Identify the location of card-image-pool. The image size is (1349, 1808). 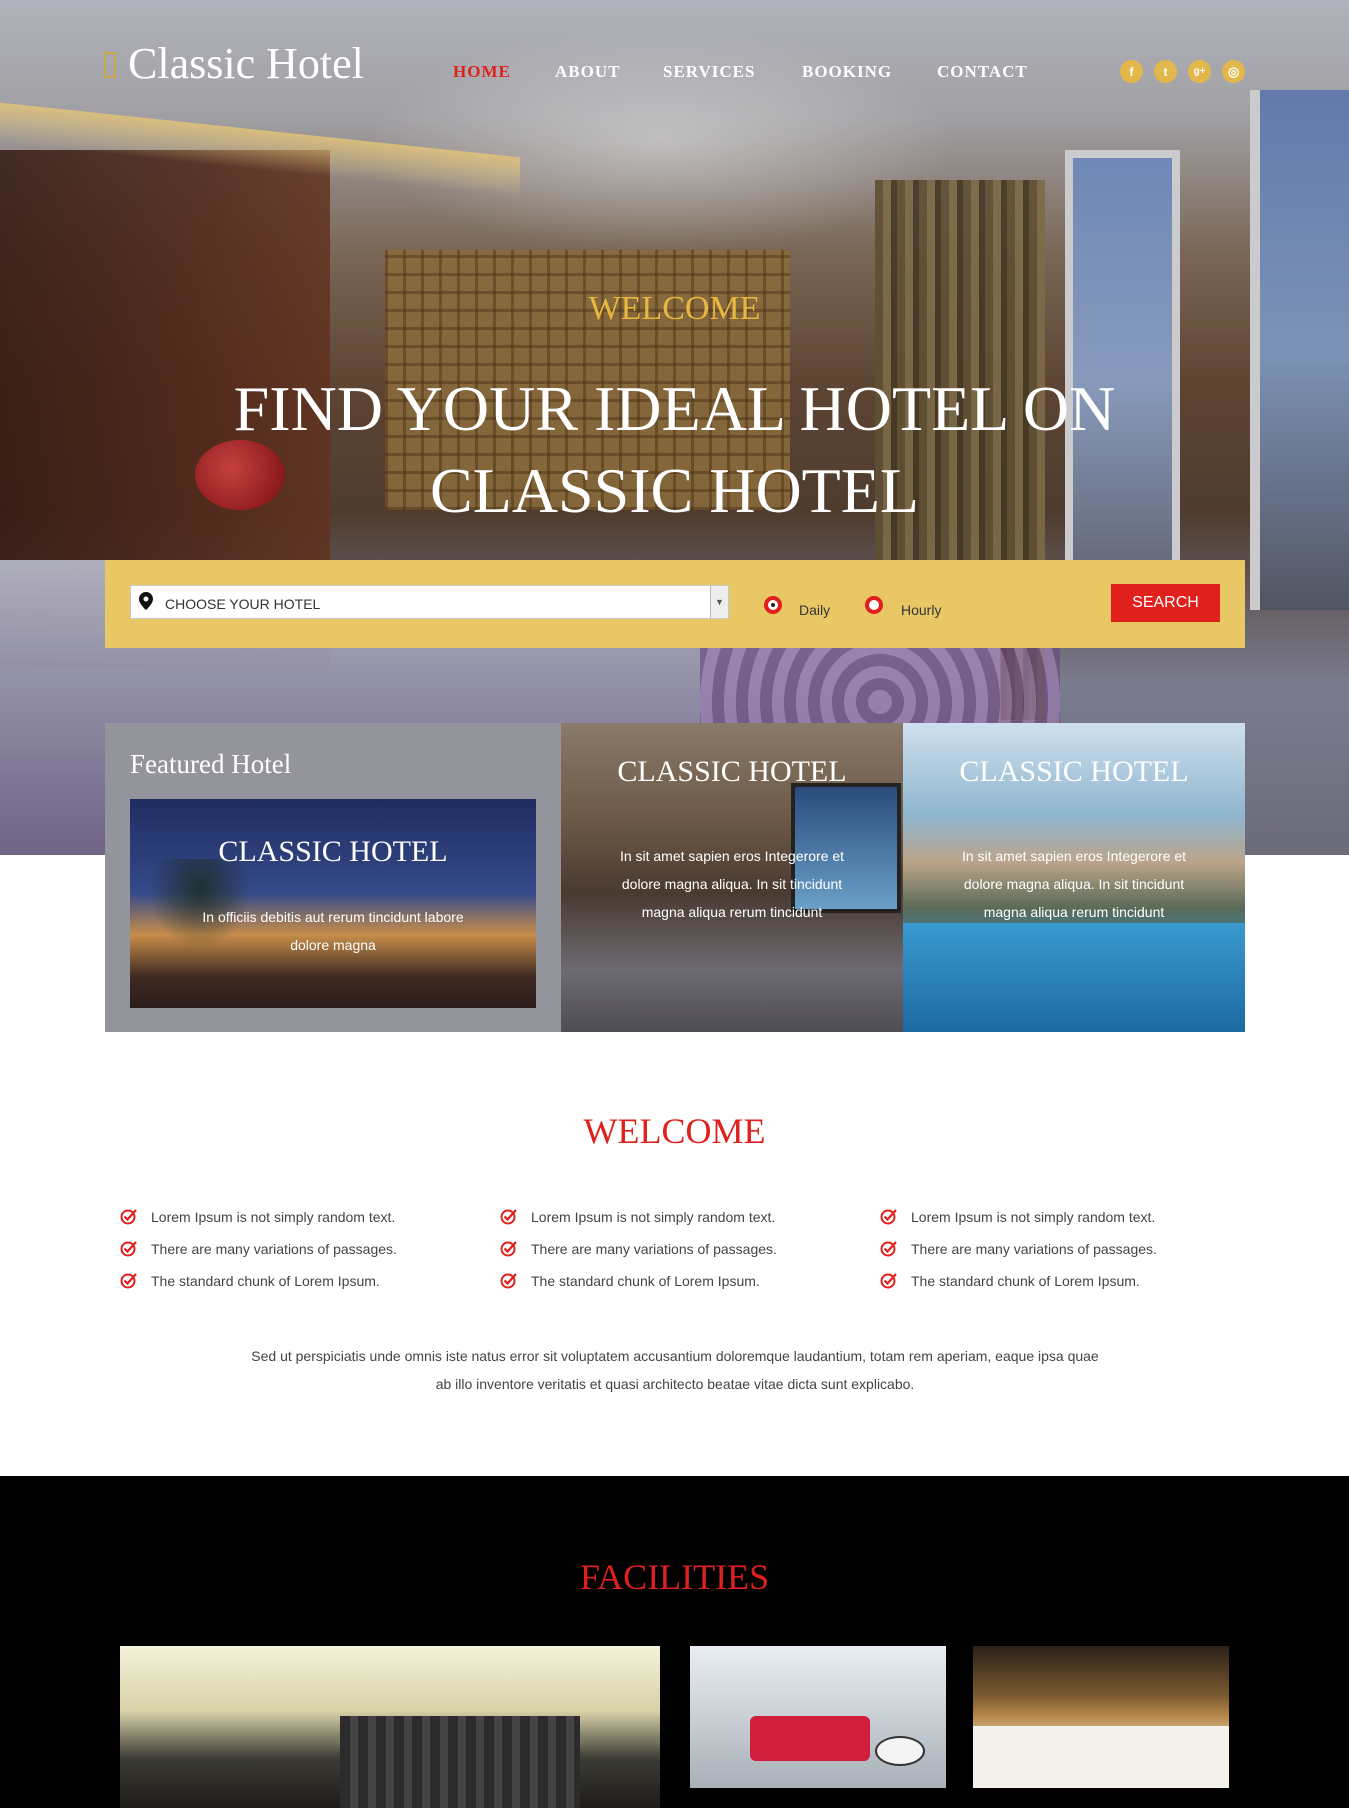
(1074, 977).